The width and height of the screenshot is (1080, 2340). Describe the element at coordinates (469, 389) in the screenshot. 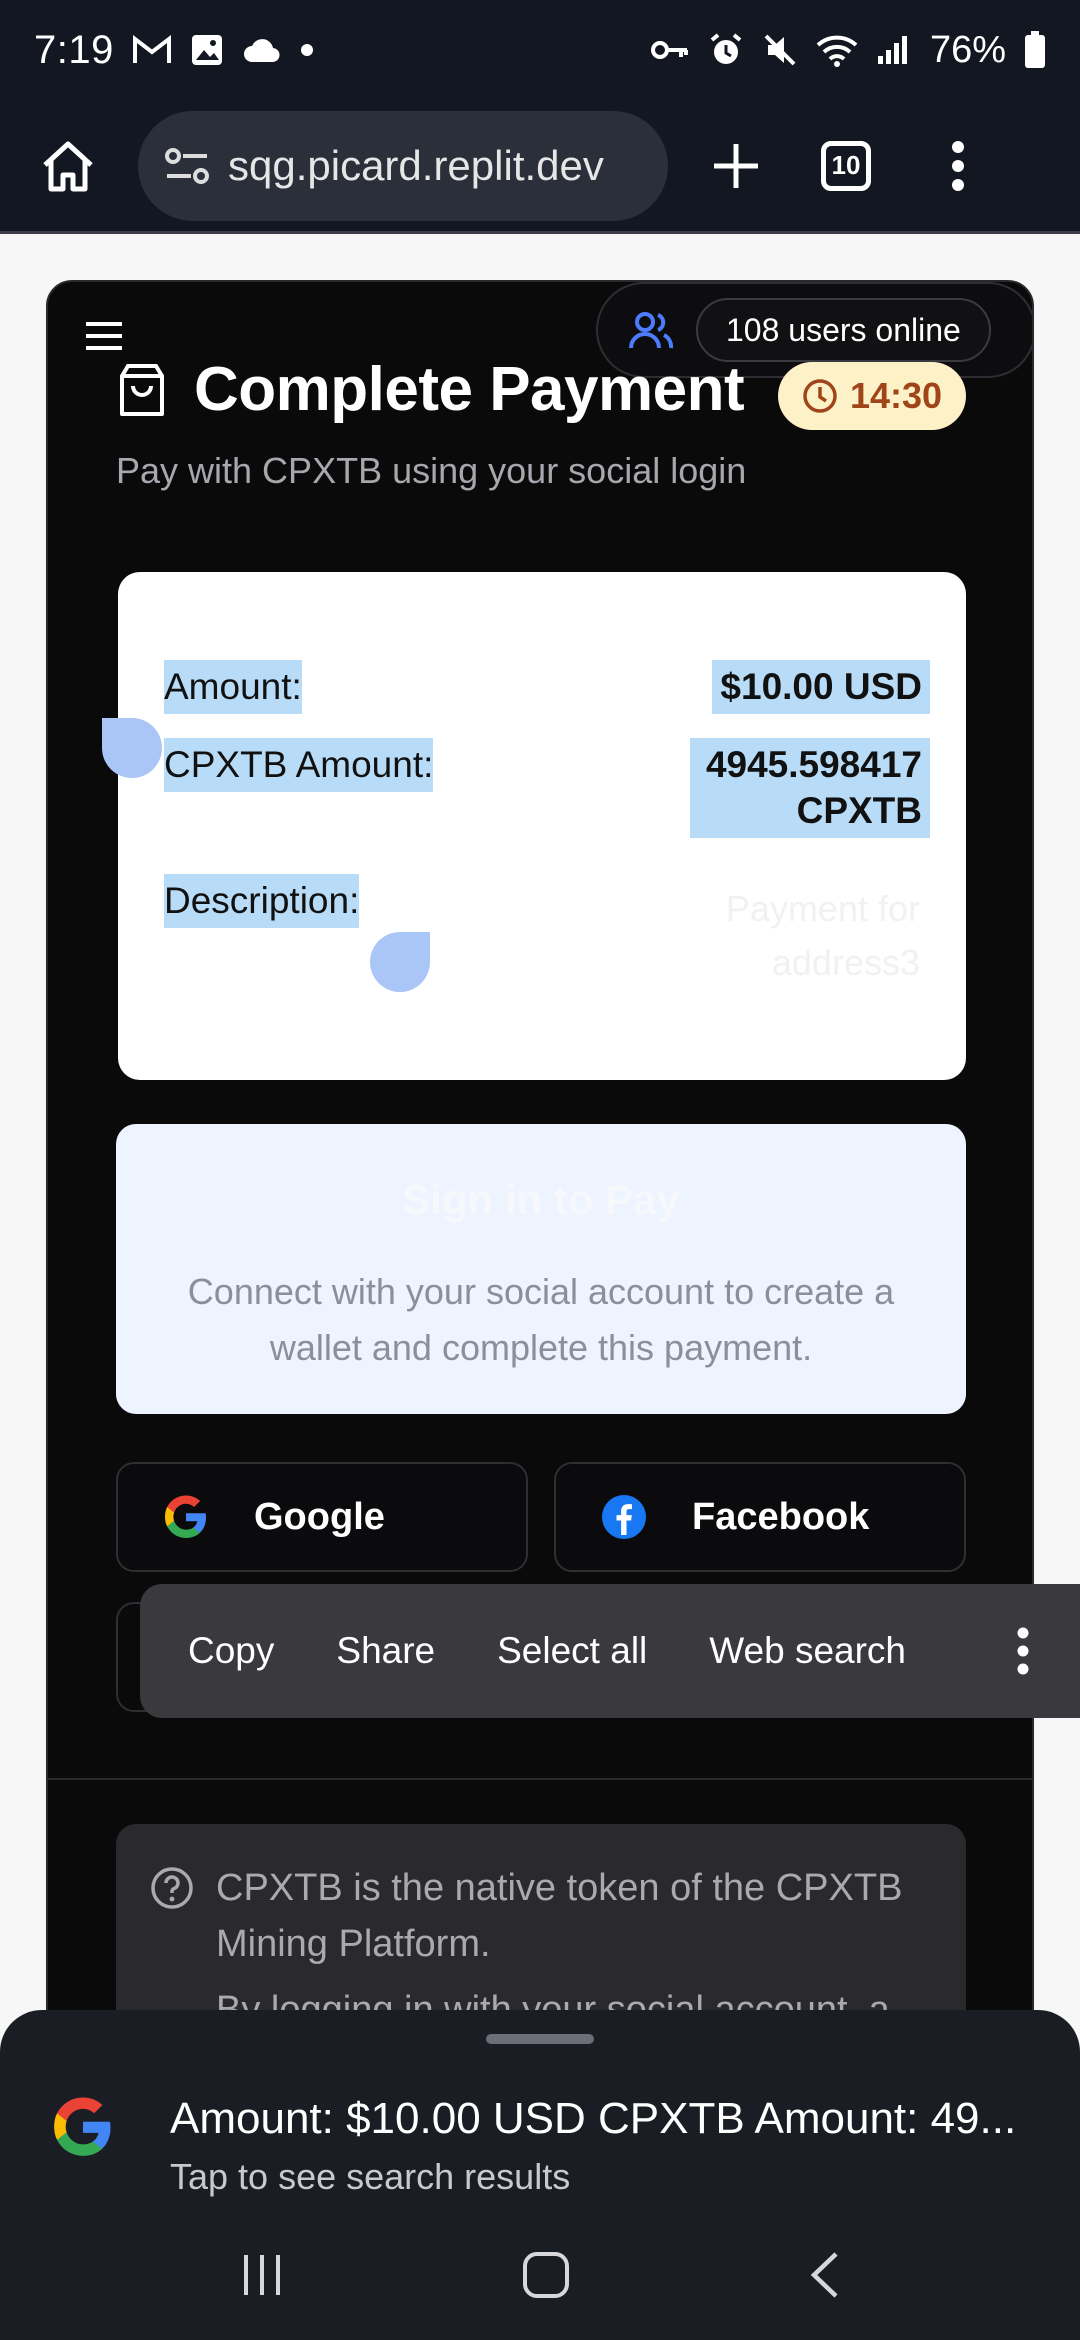

I see `page-title: Complete Payment` at that location.